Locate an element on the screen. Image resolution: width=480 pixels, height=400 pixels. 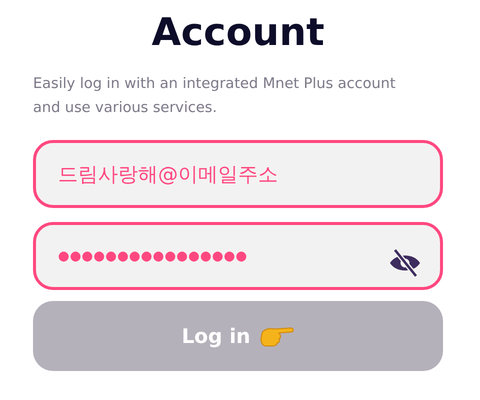
email-field: 드림사랑해@이메일주소 is located at coordinates (238, 174).